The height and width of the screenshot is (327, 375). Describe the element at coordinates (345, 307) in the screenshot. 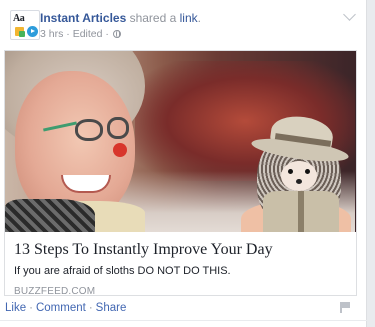

I see `flag-icon` at that location.